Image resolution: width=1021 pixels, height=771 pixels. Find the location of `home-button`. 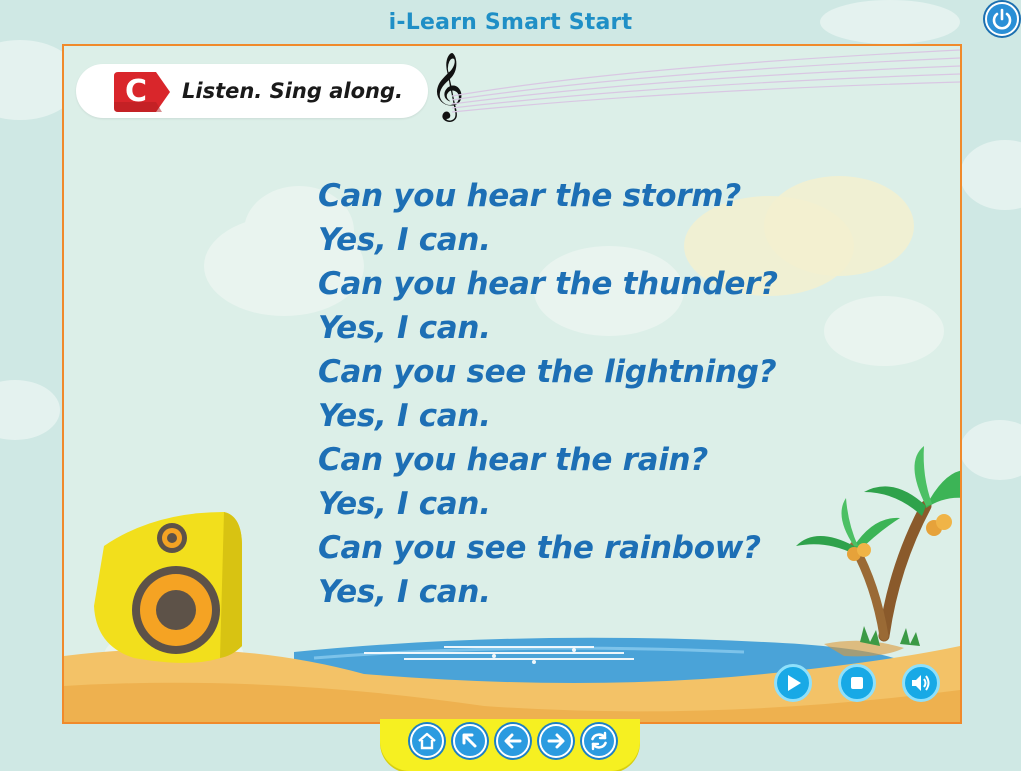

home-button is located at coordinates (427, 741).